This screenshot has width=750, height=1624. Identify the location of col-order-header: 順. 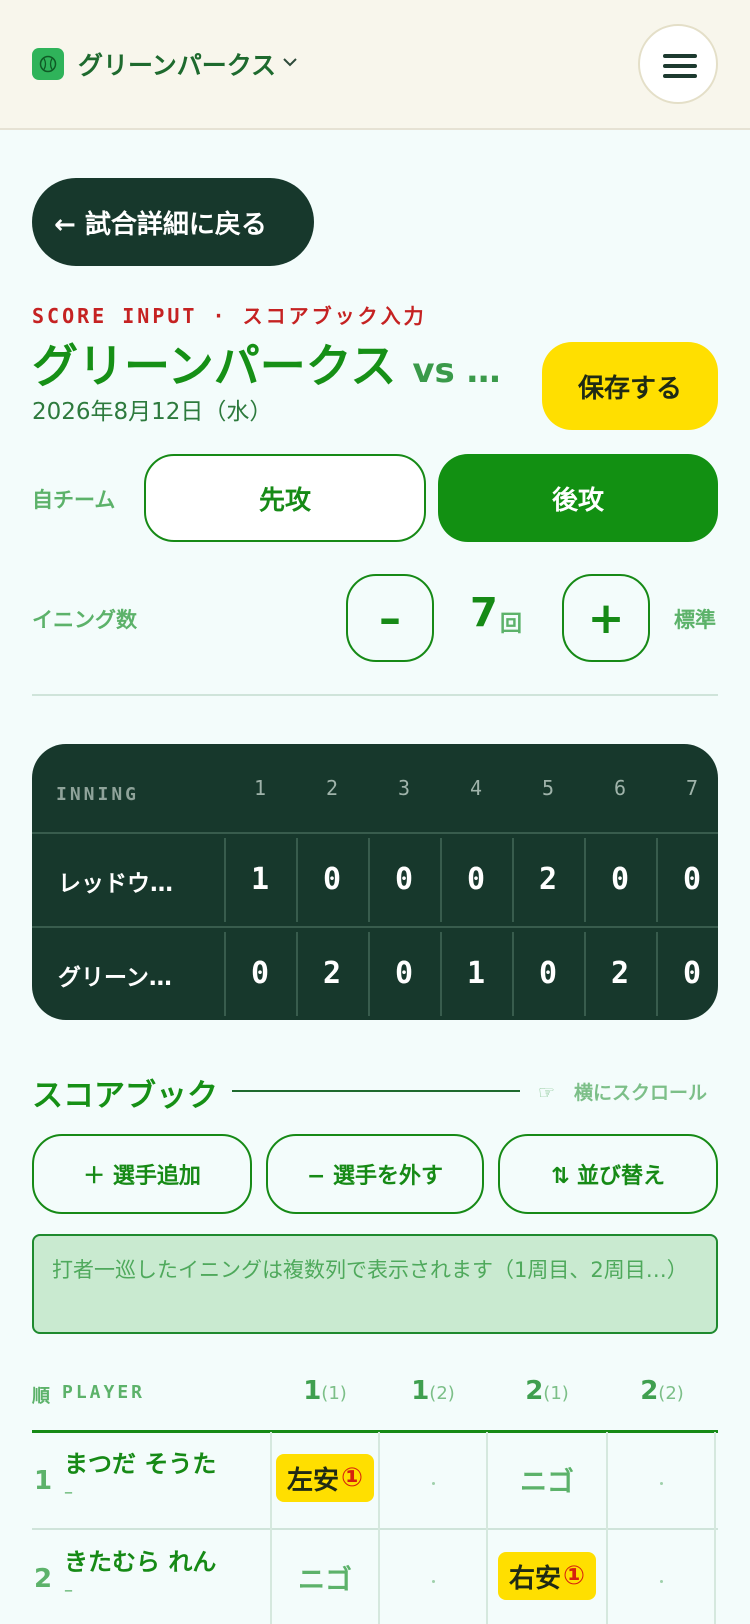
(41, 1396).